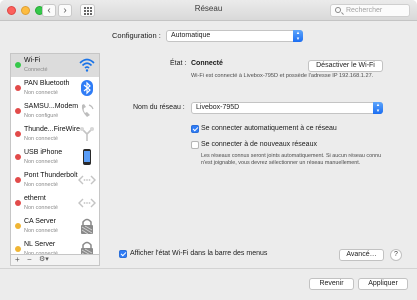 The image size is (417, 300). What do you see at coordinates (40, 221) in the screenshot?
I see `service-name: CA Server` at bounding box center [40, 221].